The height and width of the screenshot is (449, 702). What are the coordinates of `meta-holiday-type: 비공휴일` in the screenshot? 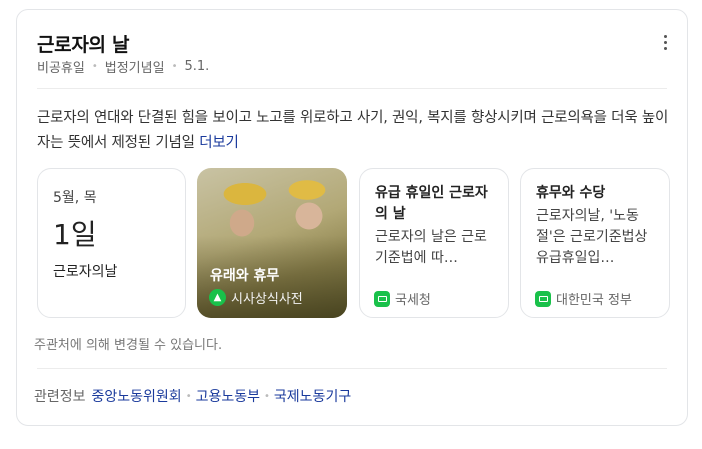 It's located at (61, 68).